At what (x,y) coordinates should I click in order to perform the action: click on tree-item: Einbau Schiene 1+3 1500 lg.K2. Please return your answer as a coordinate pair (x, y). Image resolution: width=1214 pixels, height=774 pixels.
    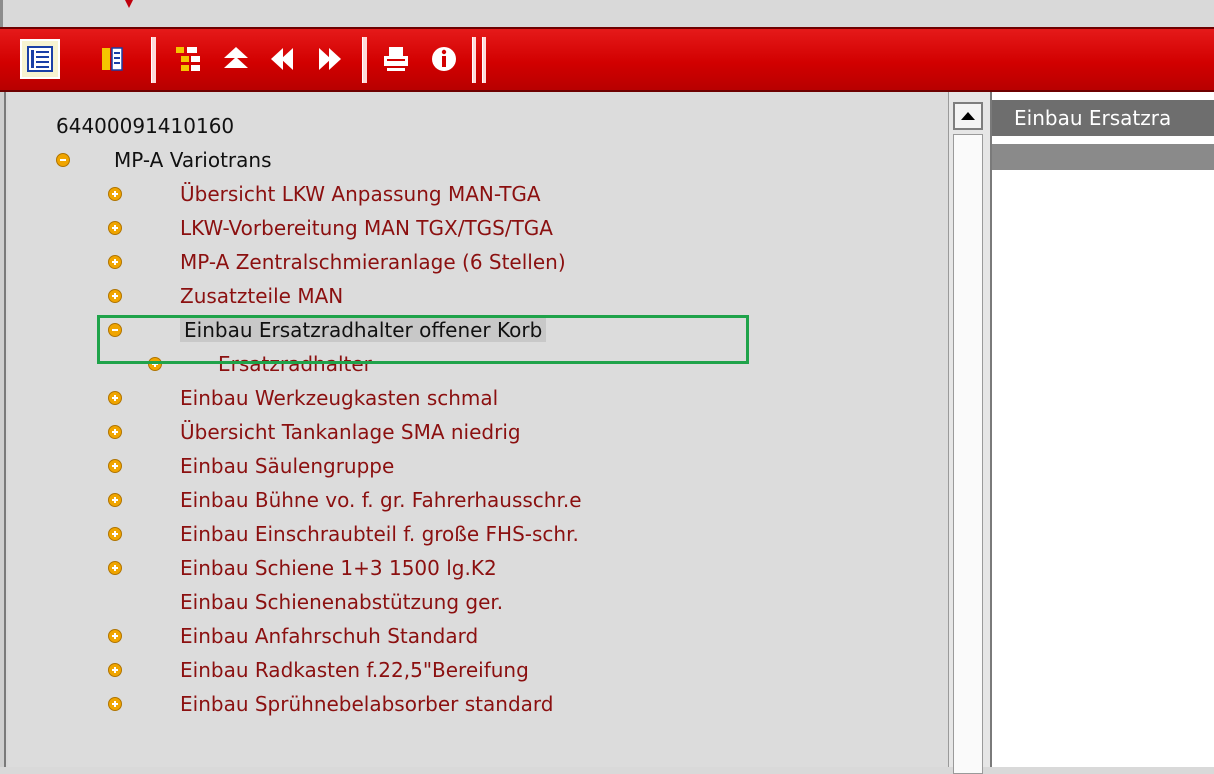
    Looking at the image, I should click on (302, 568).